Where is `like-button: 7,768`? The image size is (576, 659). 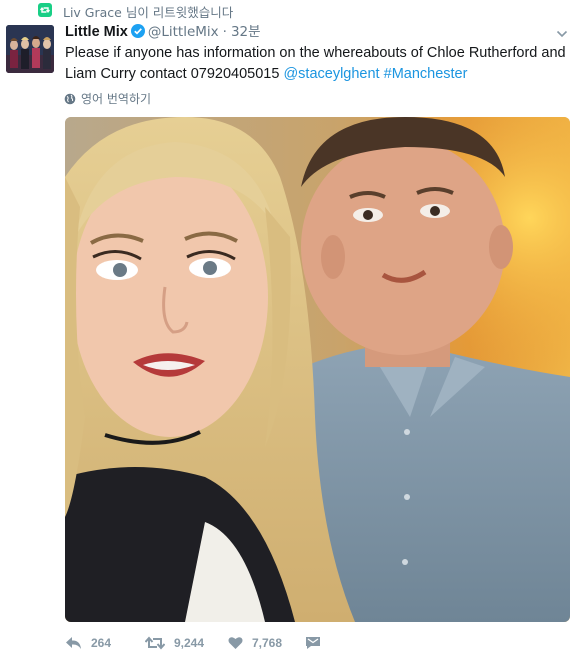
like-button: 7,768 is located at coordinates (255, 643).